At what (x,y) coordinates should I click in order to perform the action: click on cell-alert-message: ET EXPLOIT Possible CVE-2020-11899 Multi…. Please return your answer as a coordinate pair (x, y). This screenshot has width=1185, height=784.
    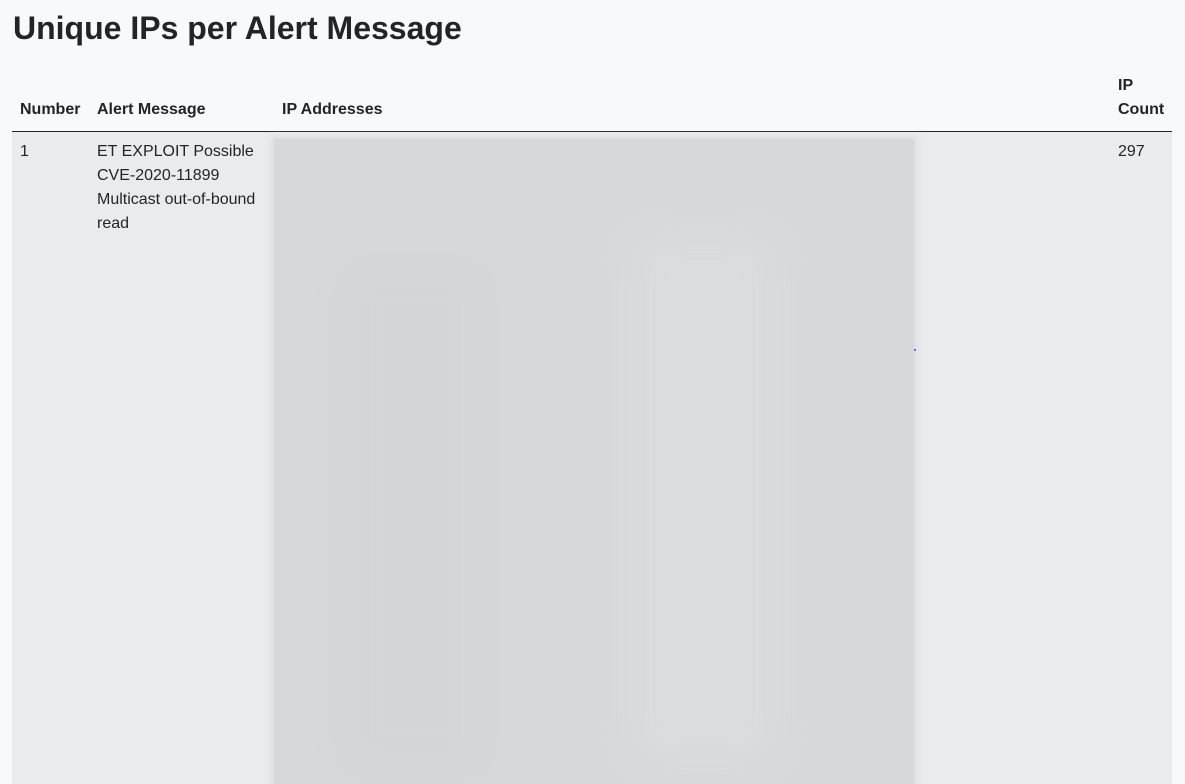
    Looking at the image, I should click on (181, 457).